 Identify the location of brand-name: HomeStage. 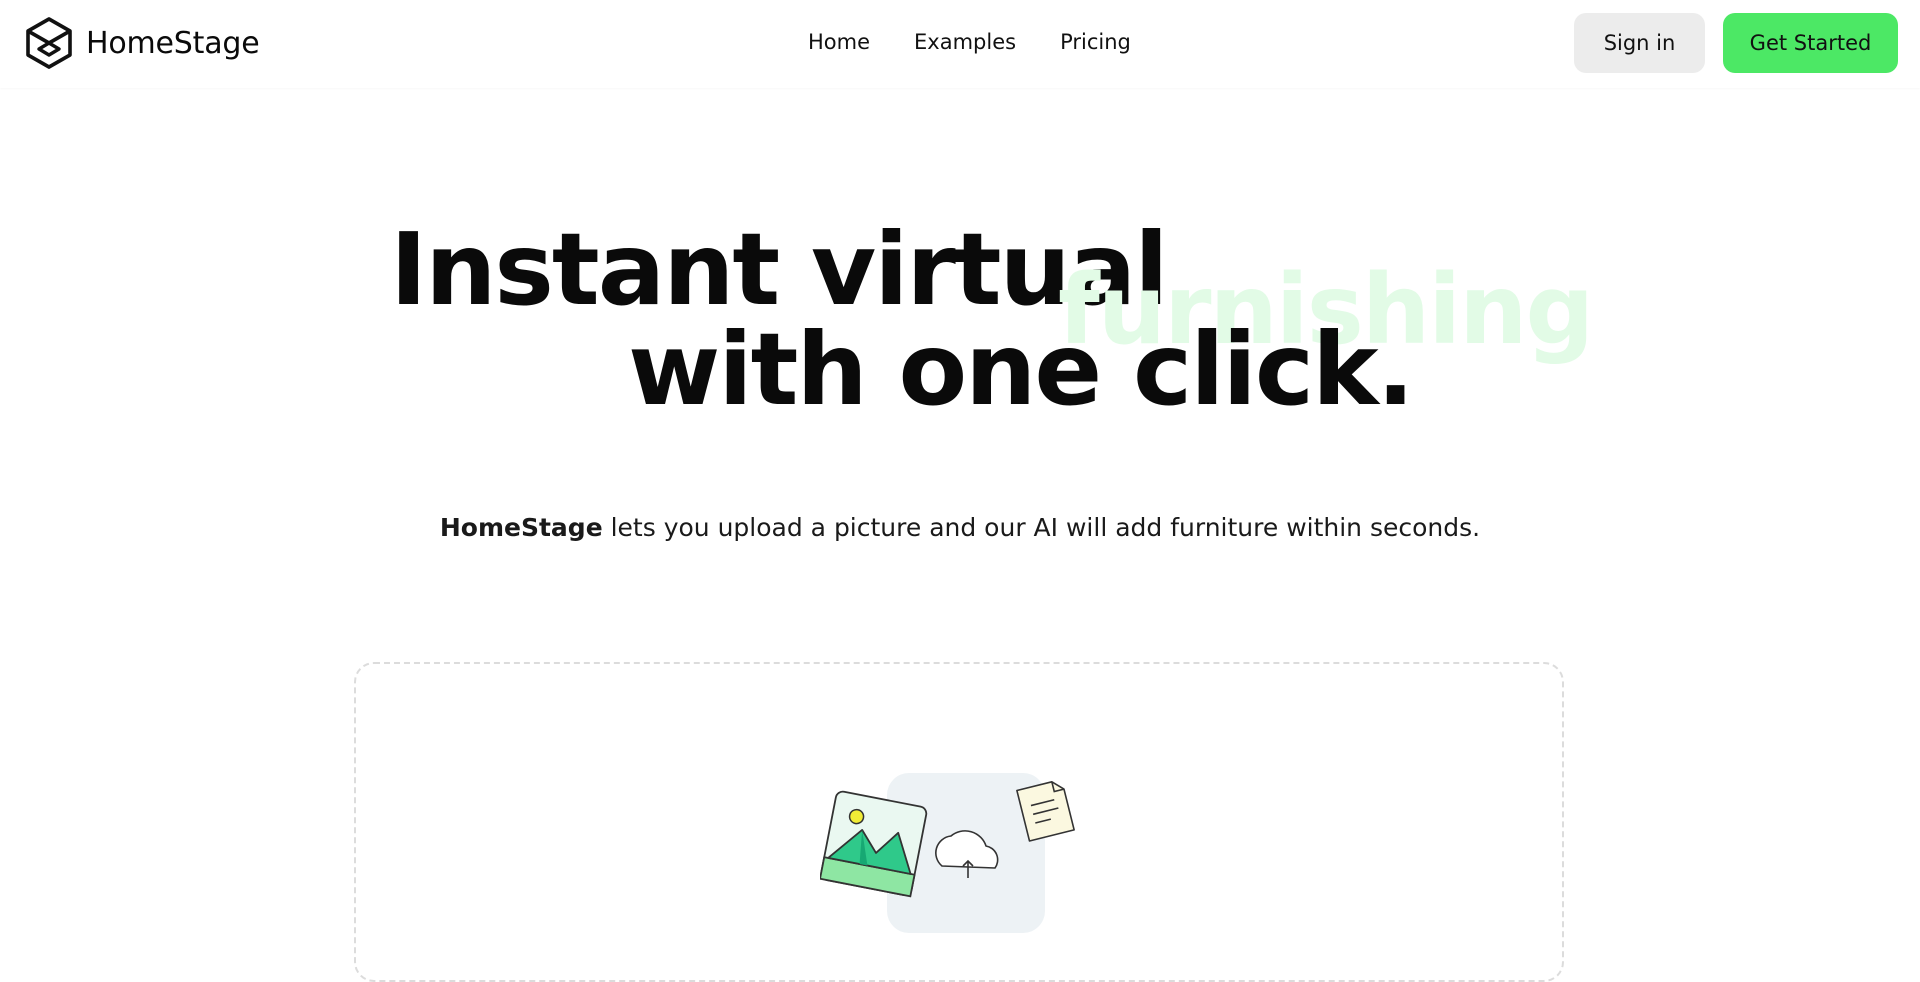
(173, 43).